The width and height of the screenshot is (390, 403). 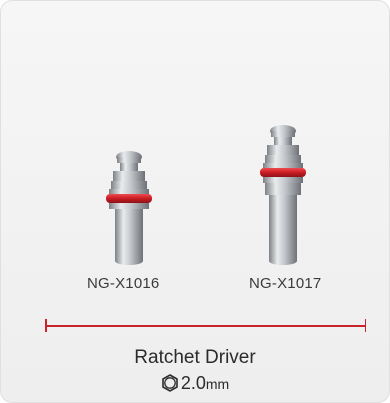 What do you see at coordinates (195, 357) in the screenshot?
I see `tool-name: Ratchet Driver` at bounding box center [195, 357].